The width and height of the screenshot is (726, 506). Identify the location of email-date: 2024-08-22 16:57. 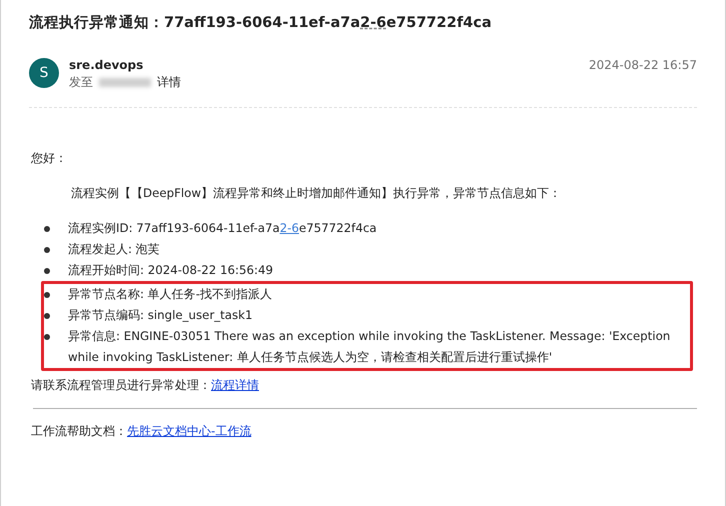
(642, 65).